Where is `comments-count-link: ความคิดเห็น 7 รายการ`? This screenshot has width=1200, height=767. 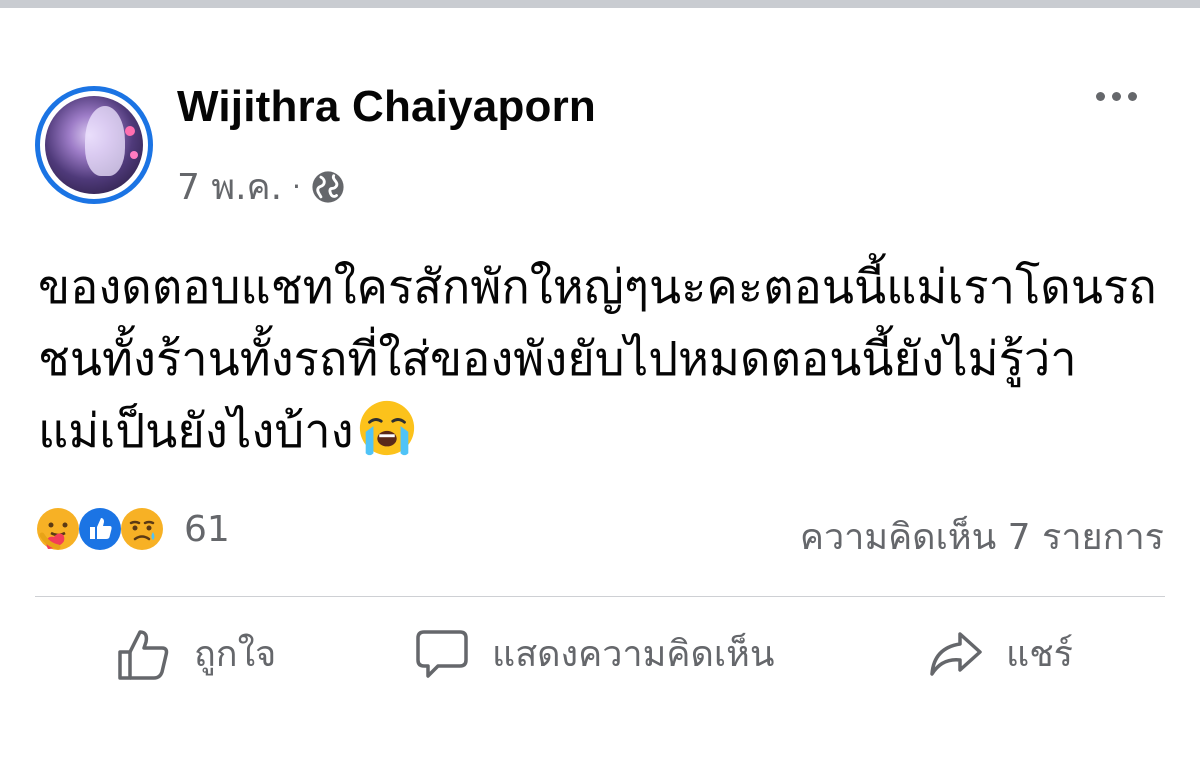
comments-count-link: ความคิดเห็น 7 รายการ is located at coordinates (982, 536).